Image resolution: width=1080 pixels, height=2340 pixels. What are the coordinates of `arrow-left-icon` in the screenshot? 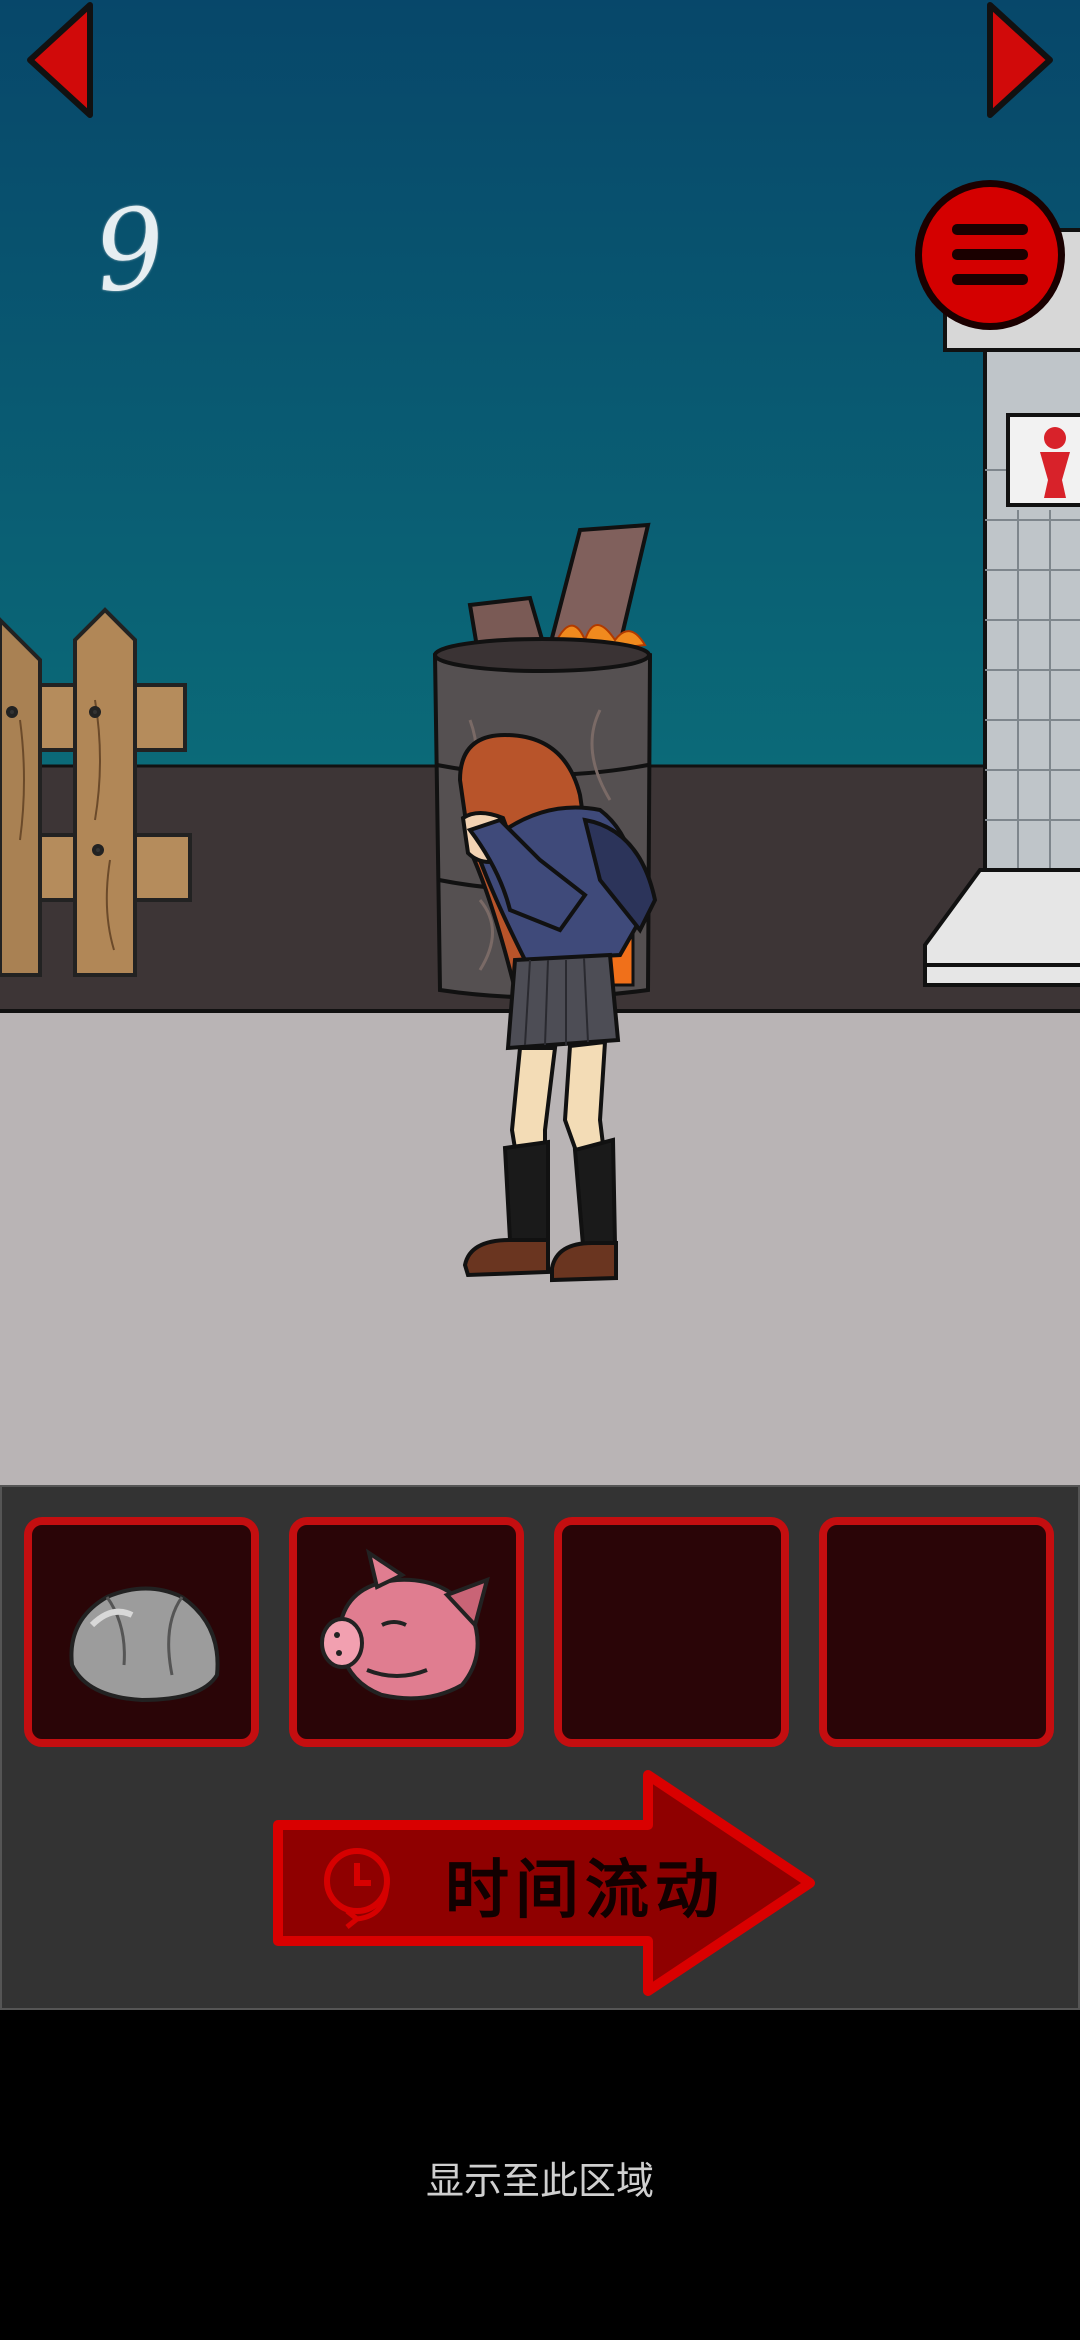 It's located at (60, 60).